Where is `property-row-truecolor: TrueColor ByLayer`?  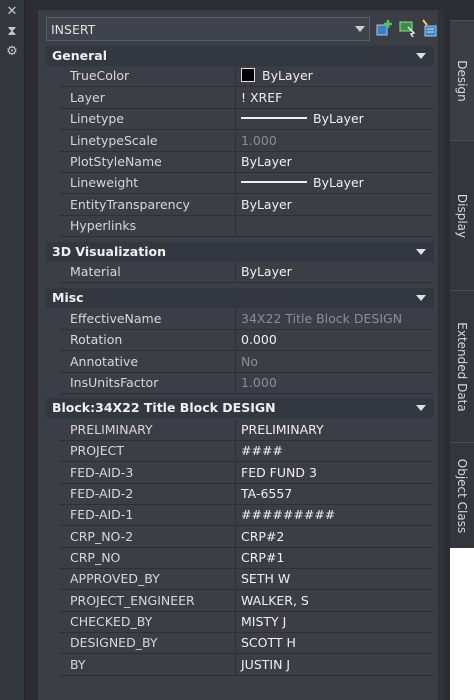 property-row-truecolor: TrueColor ByLayer is located at coordinates (247, 76).